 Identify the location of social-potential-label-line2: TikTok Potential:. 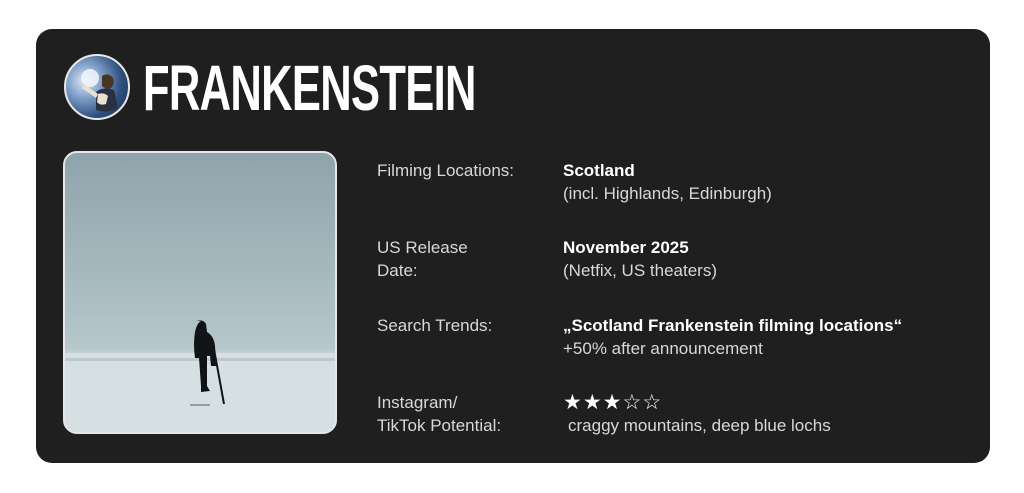
(439, 425).